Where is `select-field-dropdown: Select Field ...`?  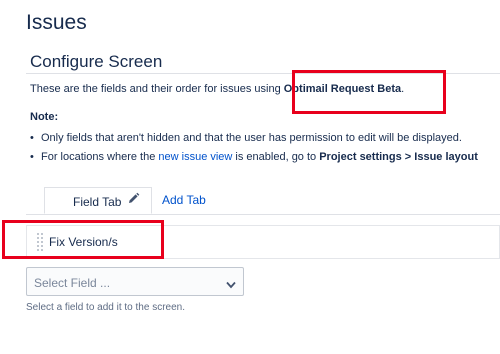
select-field-dropdown: Select Field ... is located at coordinates (135, 281).